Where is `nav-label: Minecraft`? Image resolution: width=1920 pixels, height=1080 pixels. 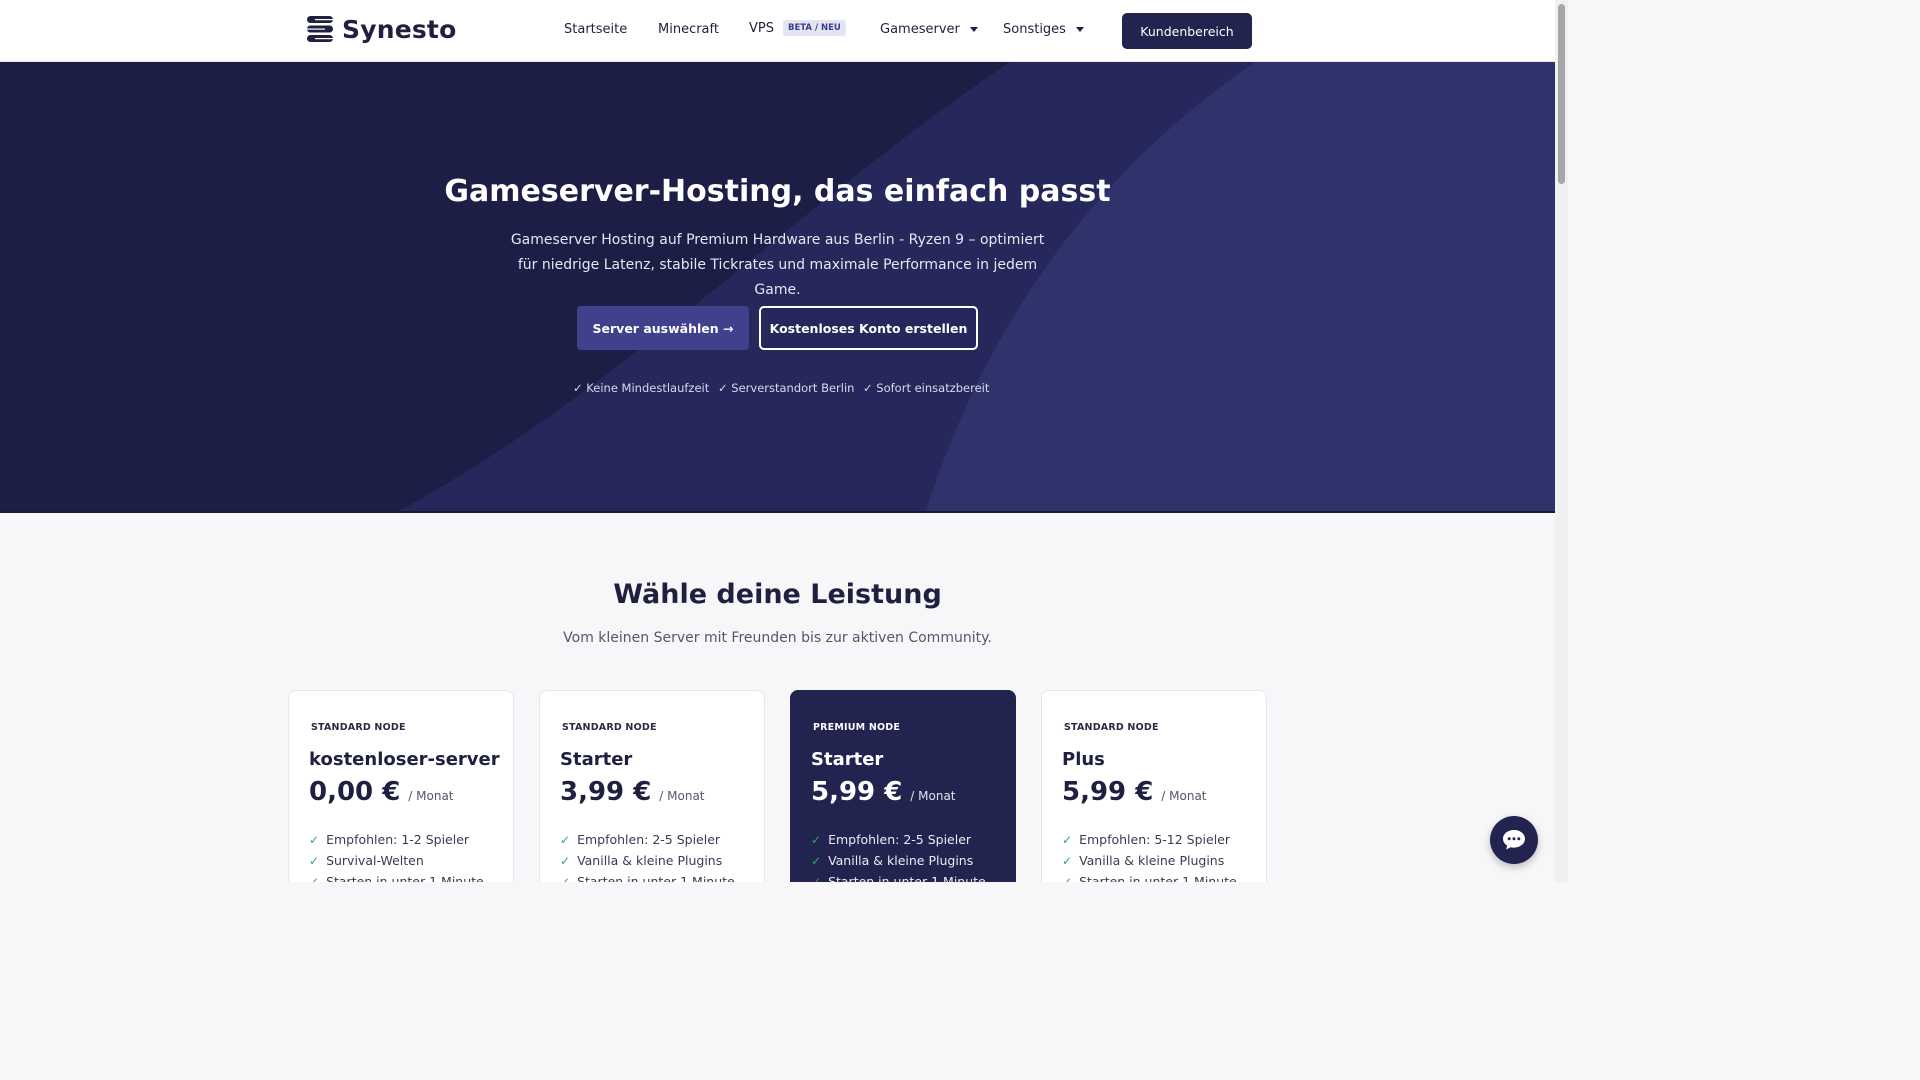
nav-label: Minecraft is located at coordinates (688, 29).